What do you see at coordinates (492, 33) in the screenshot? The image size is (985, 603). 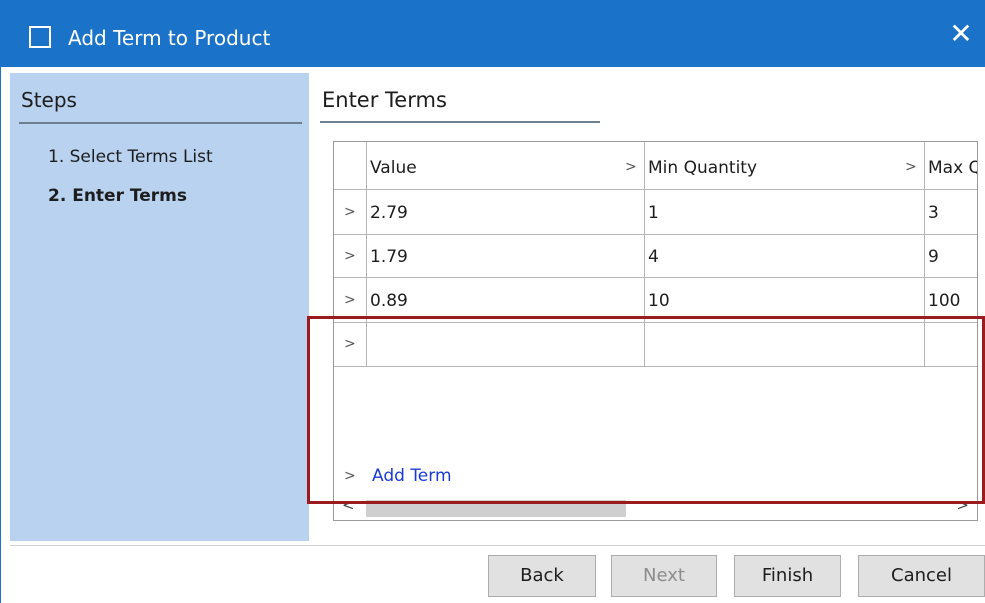 I see `title-bar: Add Term to Product ✕` at bounding box center [492, 33].